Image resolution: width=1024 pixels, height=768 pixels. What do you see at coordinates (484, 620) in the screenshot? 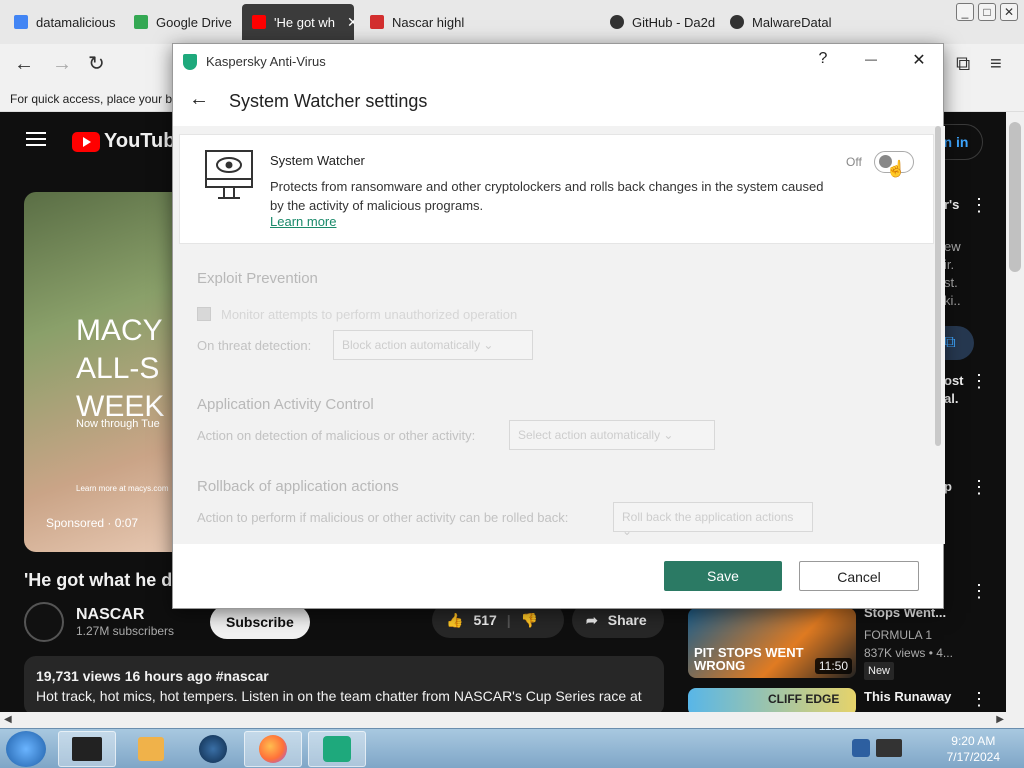
I see `like-count: 517` at bounding box center [484, 620].